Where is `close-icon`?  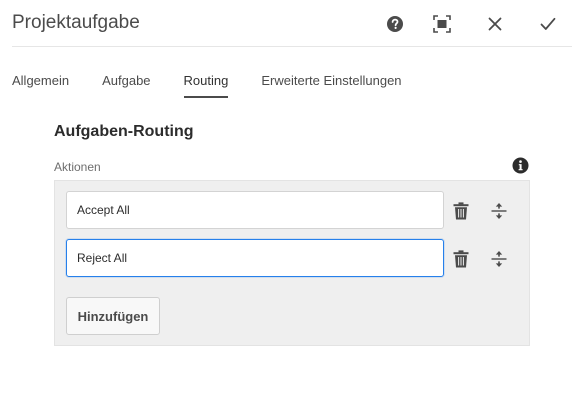
close-icon is located at coordinates (495, 24).